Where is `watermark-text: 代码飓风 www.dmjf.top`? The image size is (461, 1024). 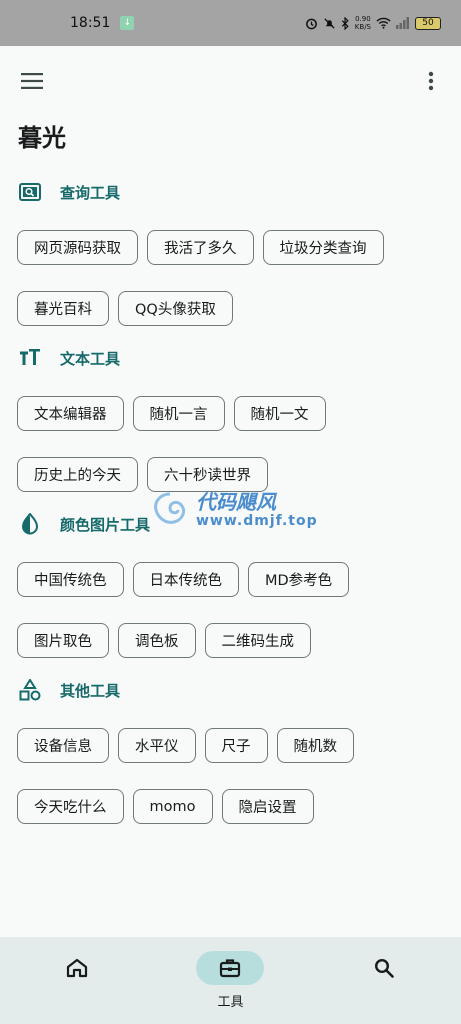 watermark-text: 代码飓风 www.dmjf.top is located at coordinates (257, 510).